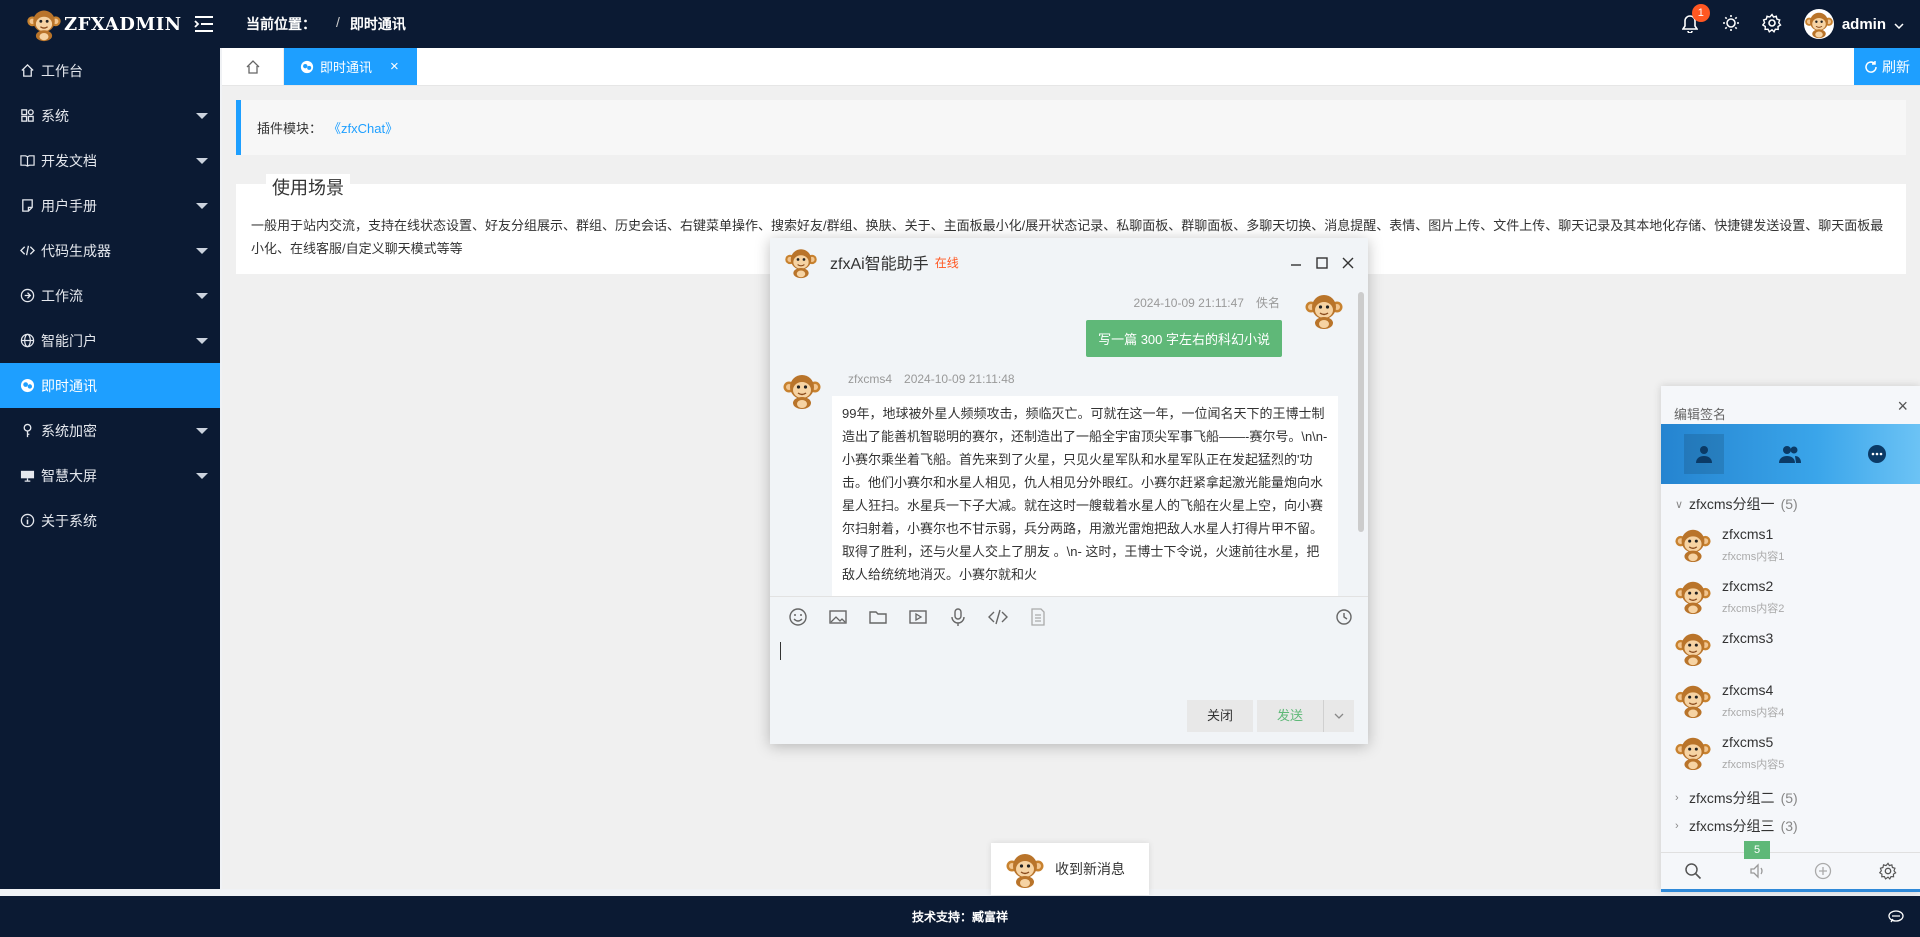 The image size is (1920, 937). Describe the element at coordinates (878, 617) in the screenshot. I see `folder-icon` at that location.